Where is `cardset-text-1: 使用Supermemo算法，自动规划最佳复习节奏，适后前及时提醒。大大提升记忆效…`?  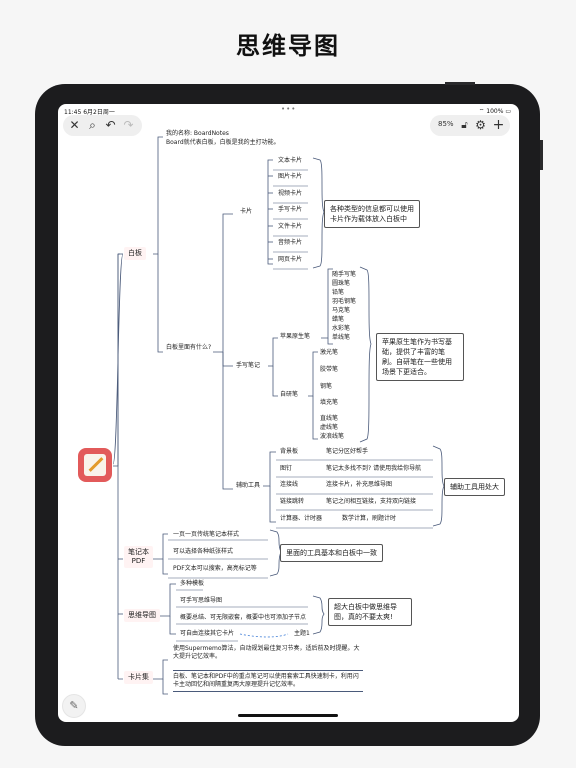 cardset-text-1: 使用Supermemo算法，自动规划最佳复习节奏，适后前及时提醒。大大提升记忆效… is located at coordinates (267, 653).